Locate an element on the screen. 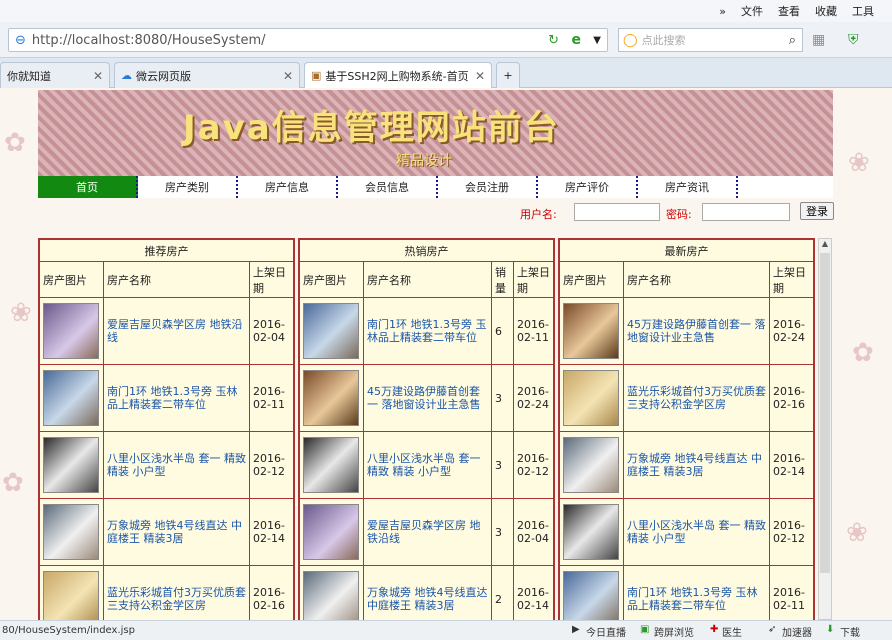 The height and width of the screenshot is (640, 892). page-scrollbar: ▲ is located at coordinates (825, 429).